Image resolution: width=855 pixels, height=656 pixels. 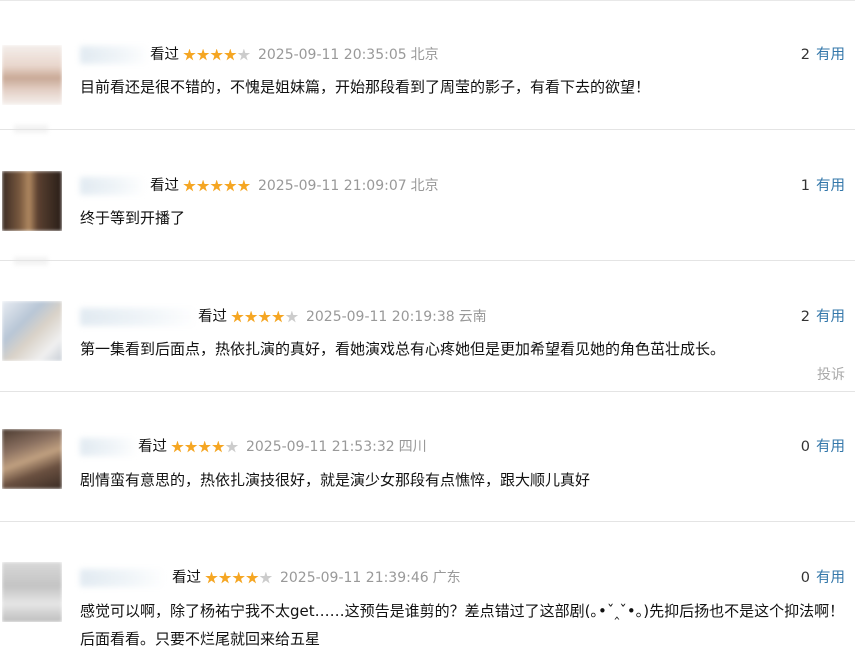 What do you see at coordinates (472, 317) in the screenshot?
I see `comment-location: 云南` at bounding box center [472, 317].